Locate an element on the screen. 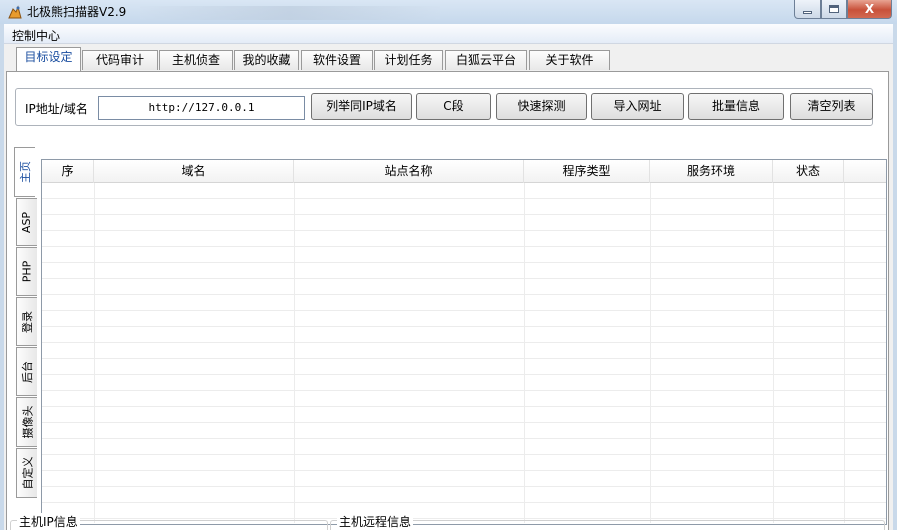  col-header-site-name: 站点名称 is located at coordinates (409, 171).